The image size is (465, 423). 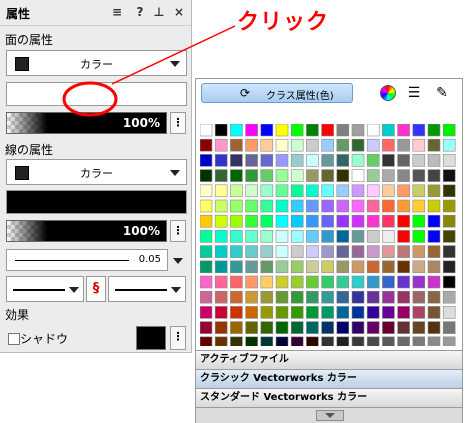 I want to click on menu-icon: ≡, so click(x=117, y=12).